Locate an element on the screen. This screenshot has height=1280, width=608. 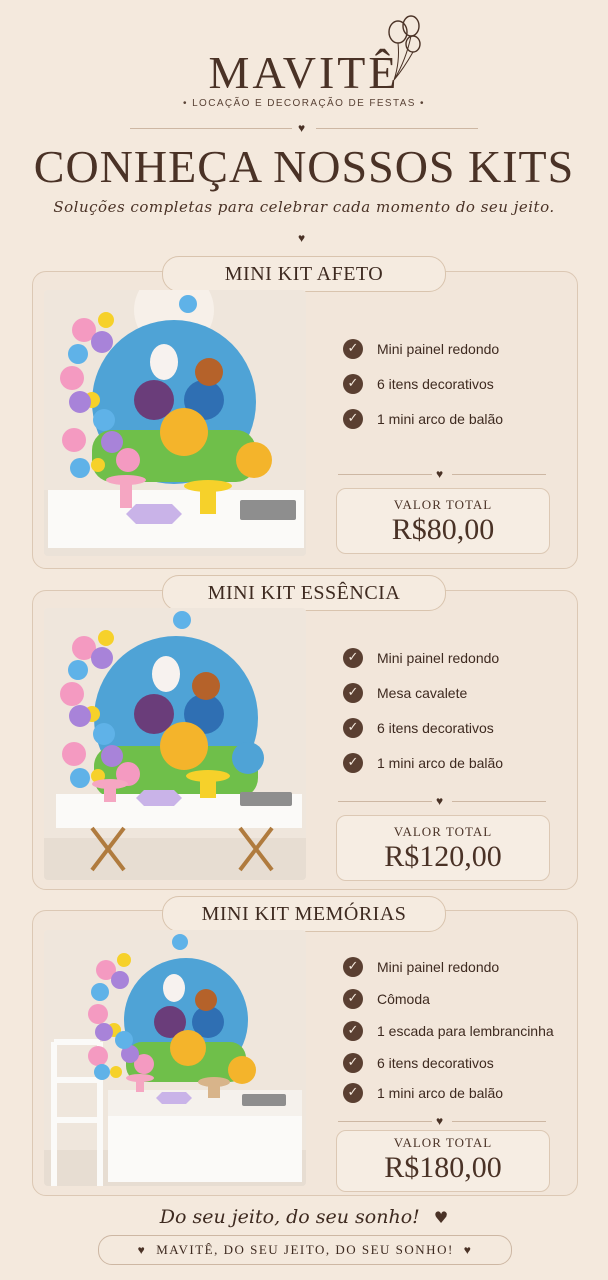
feature-item: ✓ 1 escada para lembrancinha is located at coordinates (448, 1031).